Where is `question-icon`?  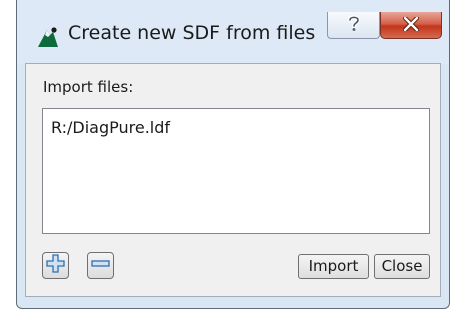
question-icon is located at coordinates (354, 25).